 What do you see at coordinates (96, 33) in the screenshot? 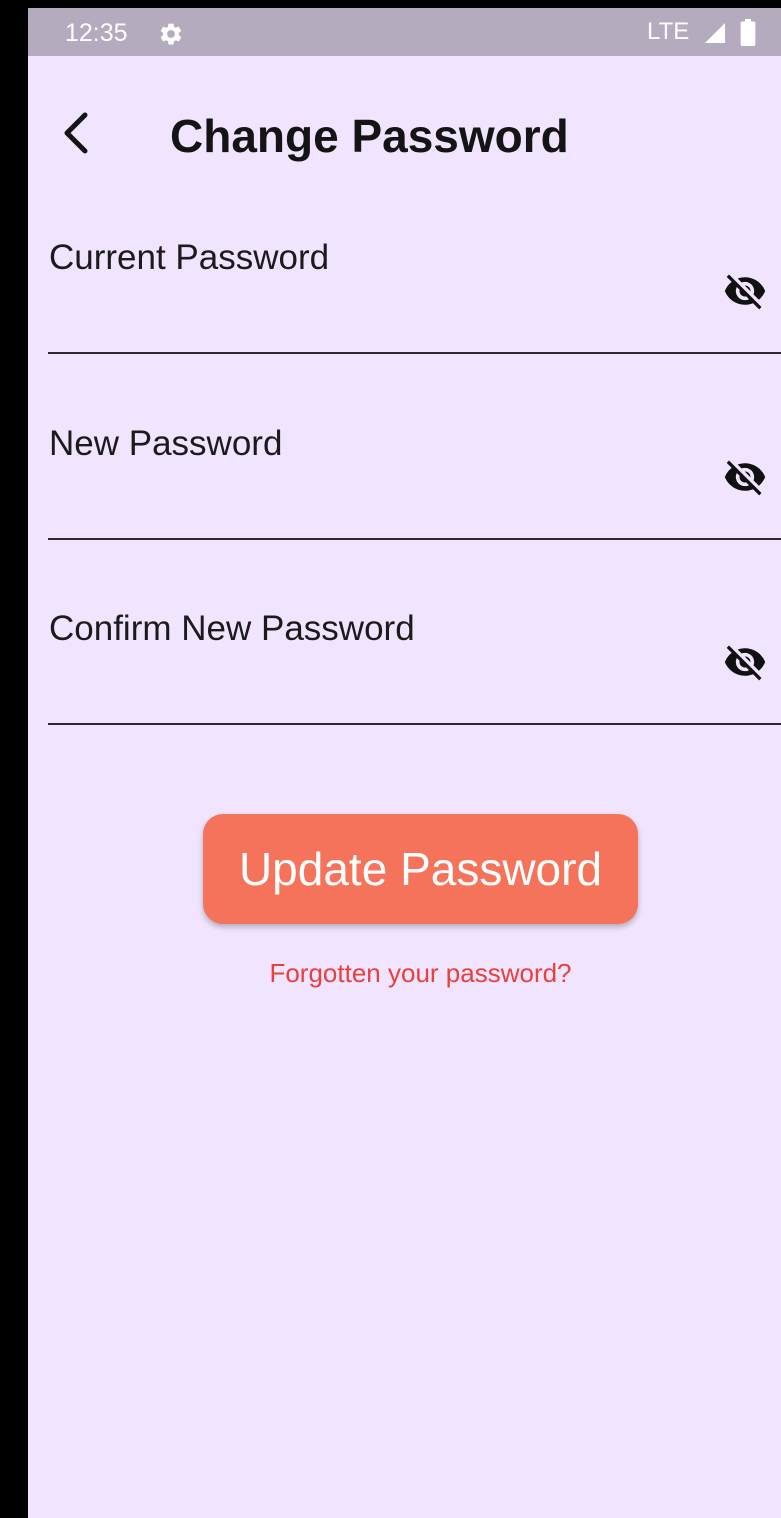
I see `status-time: 12:35` at bounding box center [96, 33].